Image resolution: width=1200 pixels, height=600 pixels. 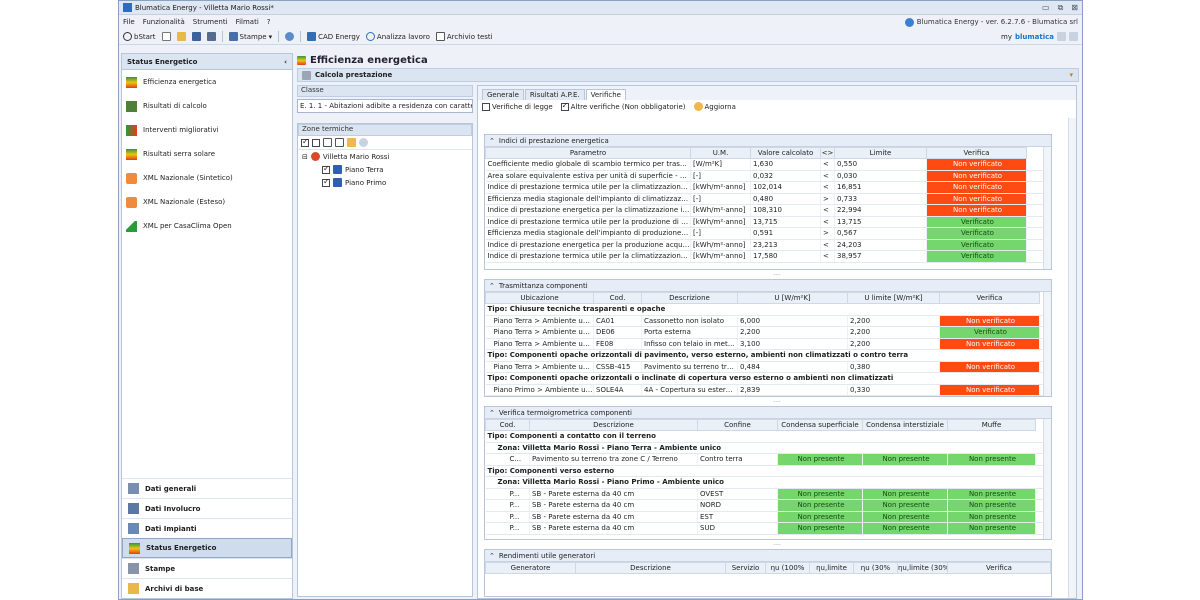 What do you see at coordinates (339, 142) in the screenshot?
I see `collapse-icon` at bounding box center [339, 142].